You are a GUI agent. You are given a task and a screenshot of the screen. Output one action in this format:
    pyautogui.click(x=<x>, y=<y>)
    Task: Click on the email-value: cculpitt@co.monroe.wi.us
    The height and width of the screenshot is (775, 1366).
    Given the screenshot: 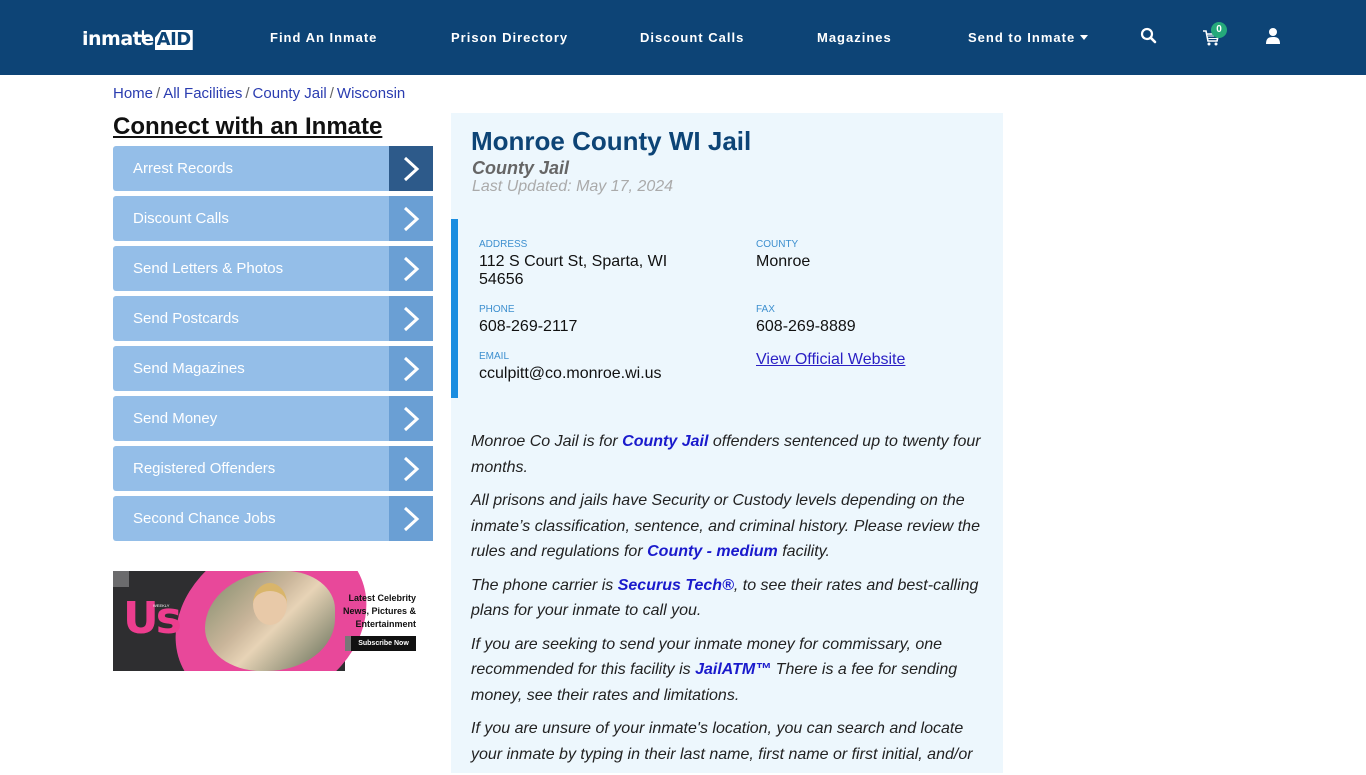 What is the action you would take?
    pyautogui.click(x=570, y=373)
    